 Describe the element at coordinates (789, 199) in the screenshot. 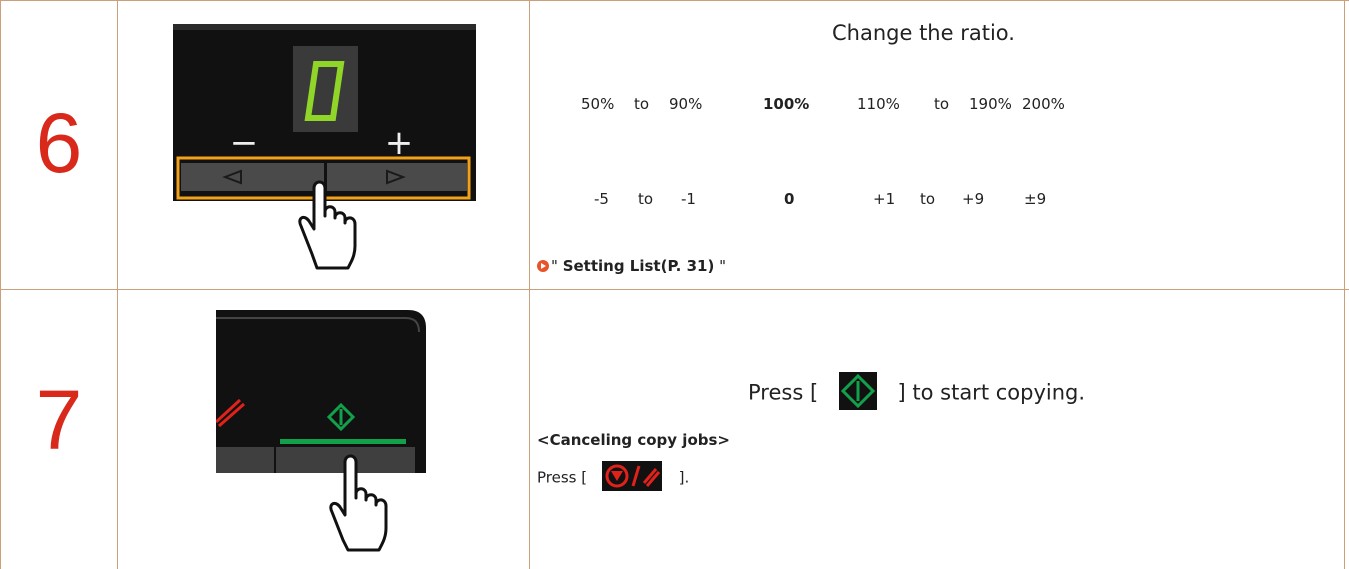

I see `display-center: 0` at that location.